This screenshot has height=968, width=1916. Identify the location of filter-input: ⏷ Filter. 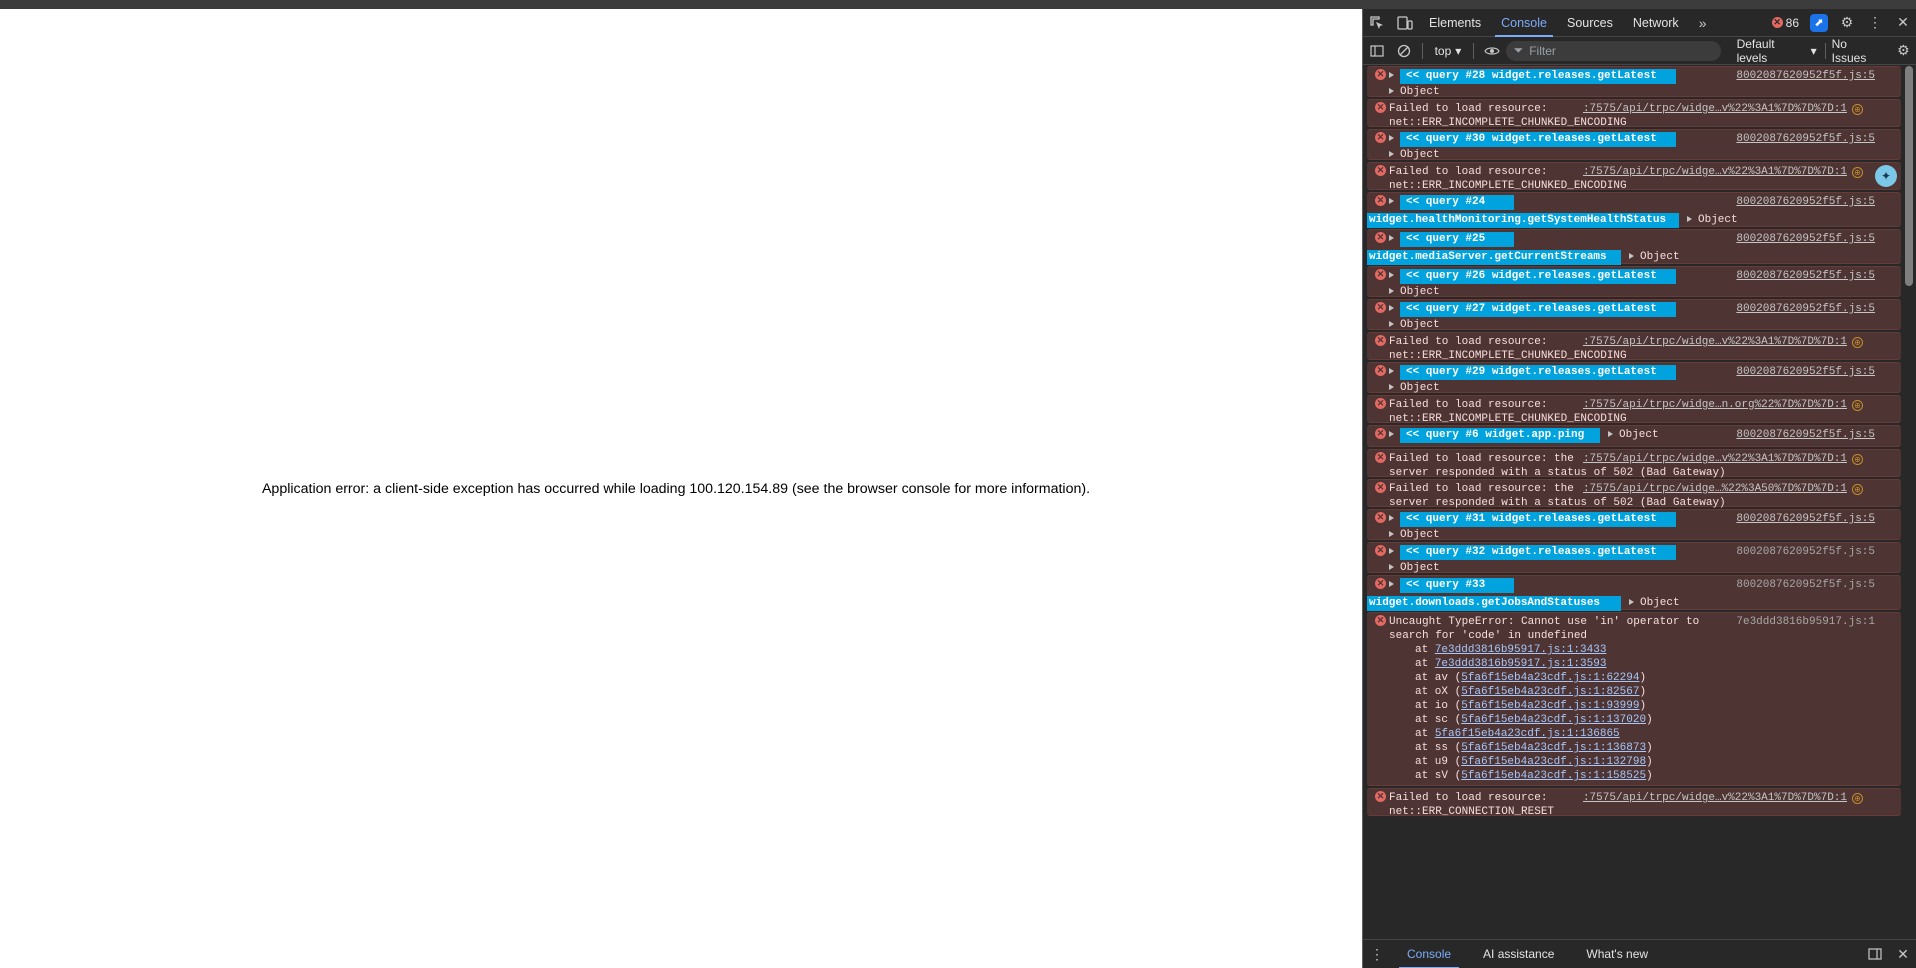
(1613, 50).